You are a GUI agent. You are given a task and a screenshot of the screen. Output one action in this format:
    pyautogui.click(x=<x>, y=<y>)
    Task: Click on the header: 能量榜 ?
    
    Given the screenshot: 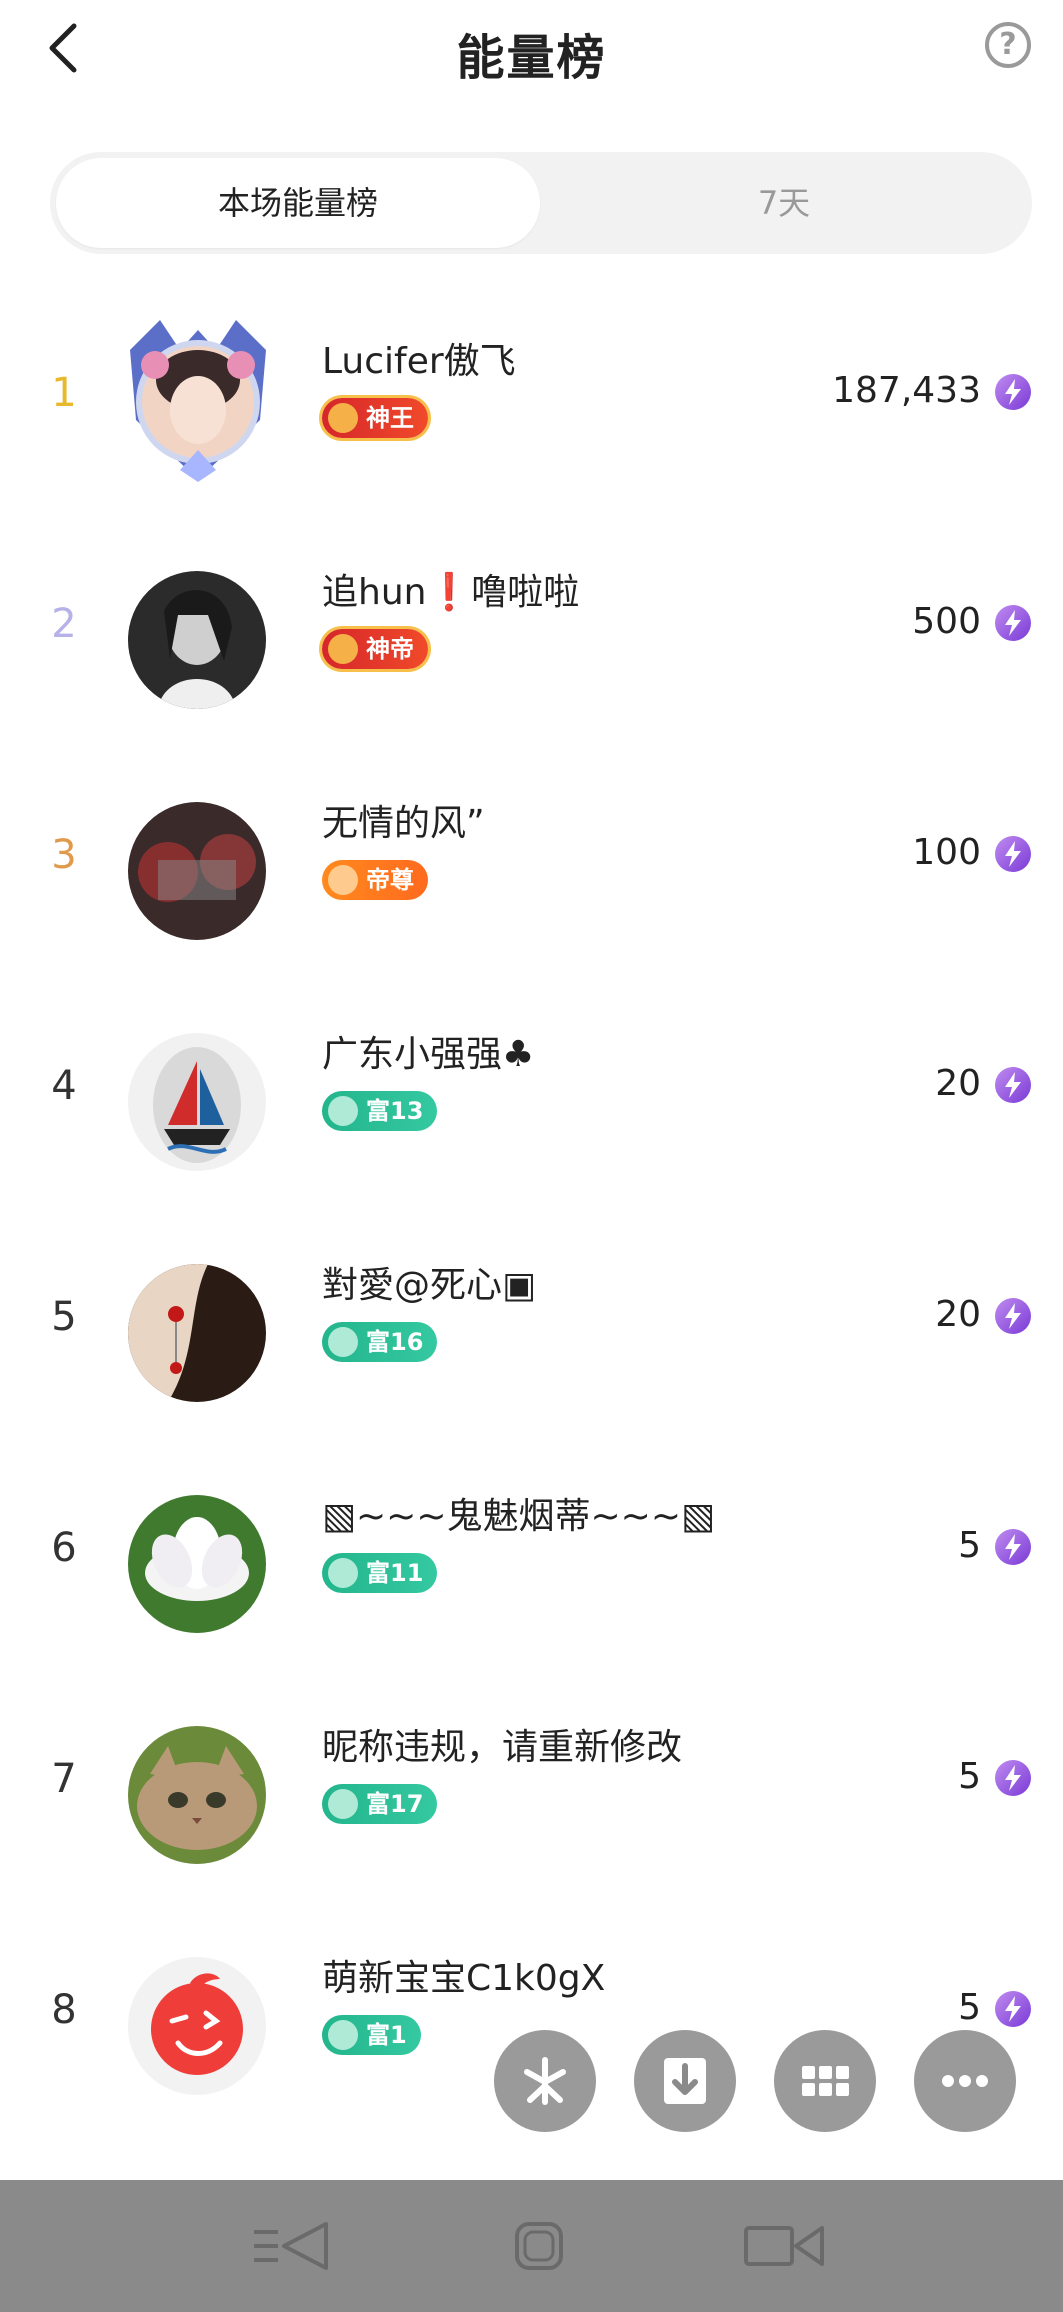 What is the action you would take?
    pyautogui.click(x=531, y=55)
    